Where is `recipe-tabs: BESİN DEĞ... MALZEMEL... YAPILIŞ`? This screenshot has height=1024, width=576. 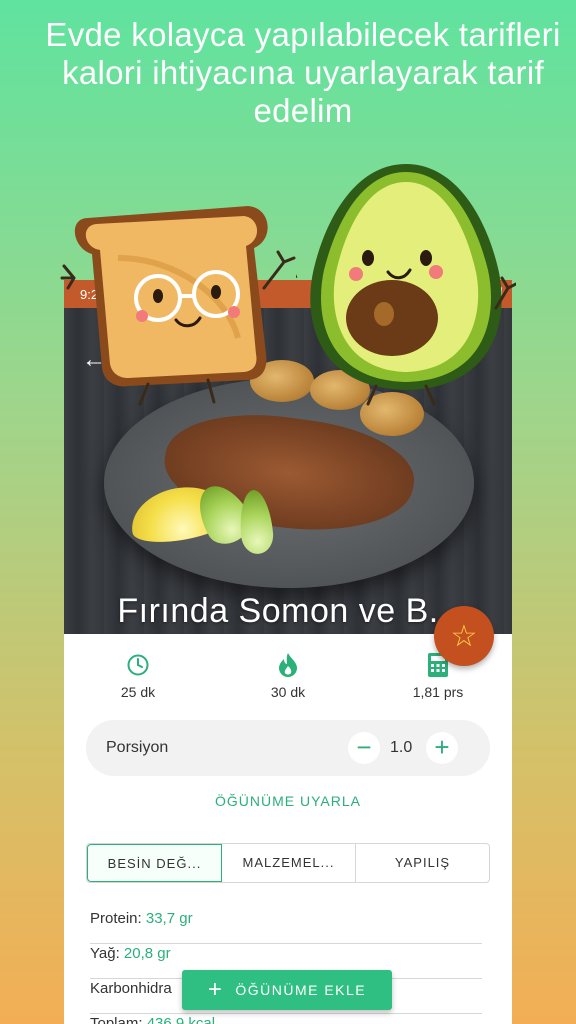 recipe-tabs: BESİN DEĞ... MALZEMEL... YAPILIŞ is located at coordinates (288, 863).